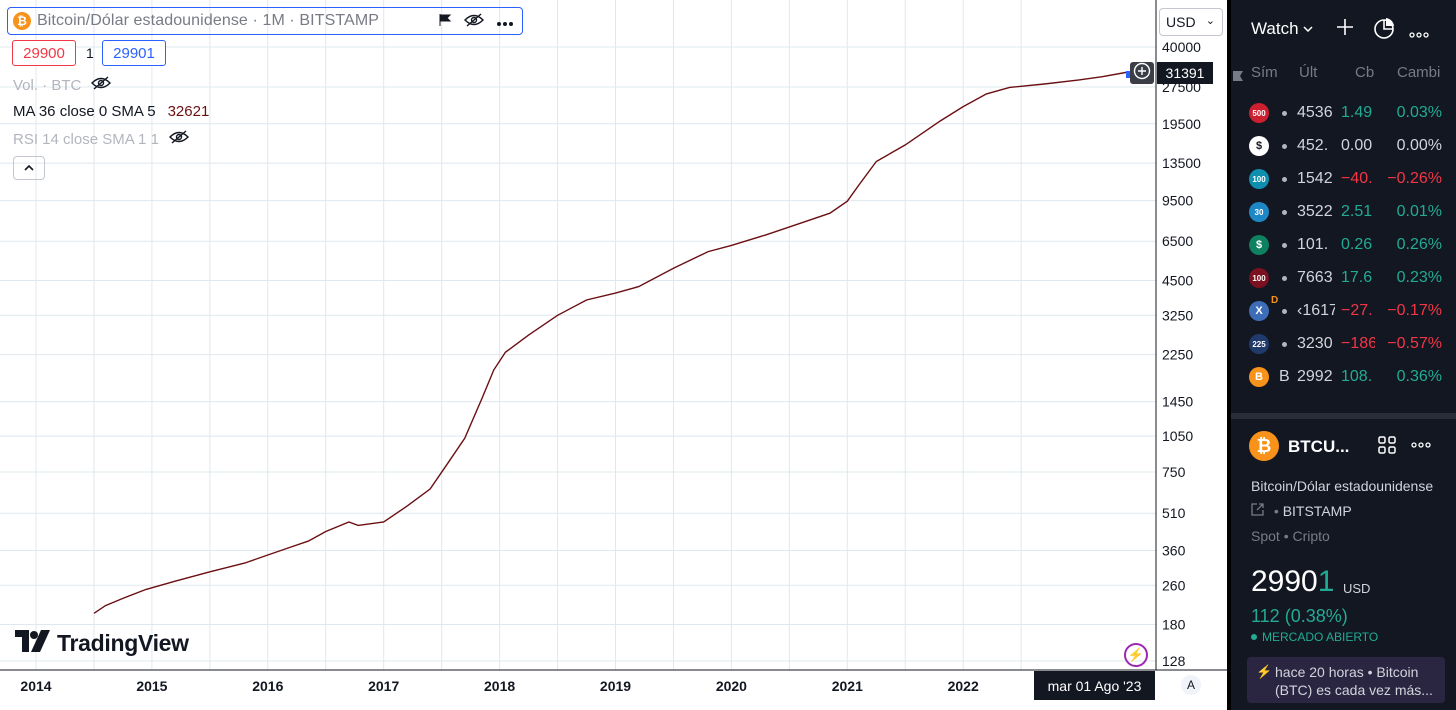 The height and width of the screenshot is (710, 1456). I want to click on row-change: 1.49, so click(1357, 112).